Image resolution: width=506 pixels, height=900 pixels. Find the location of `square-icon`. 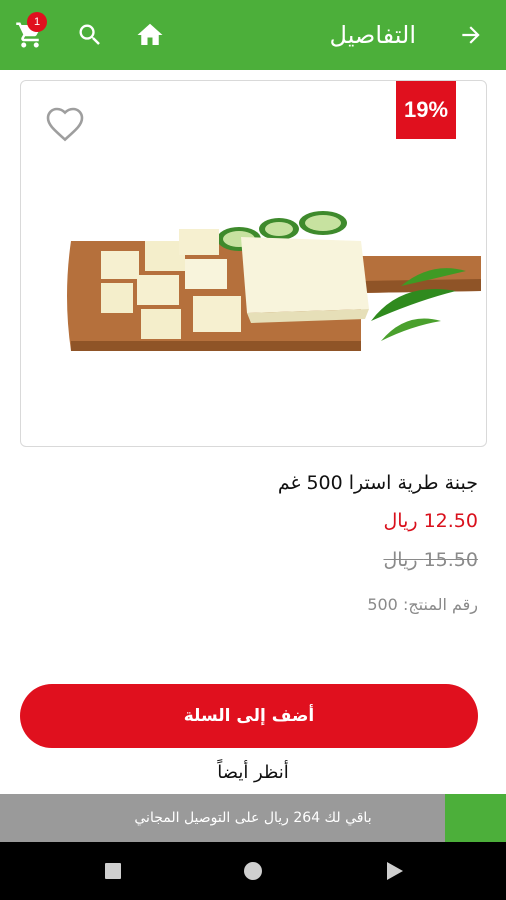

square-icon is located at coordinates (113, 871).